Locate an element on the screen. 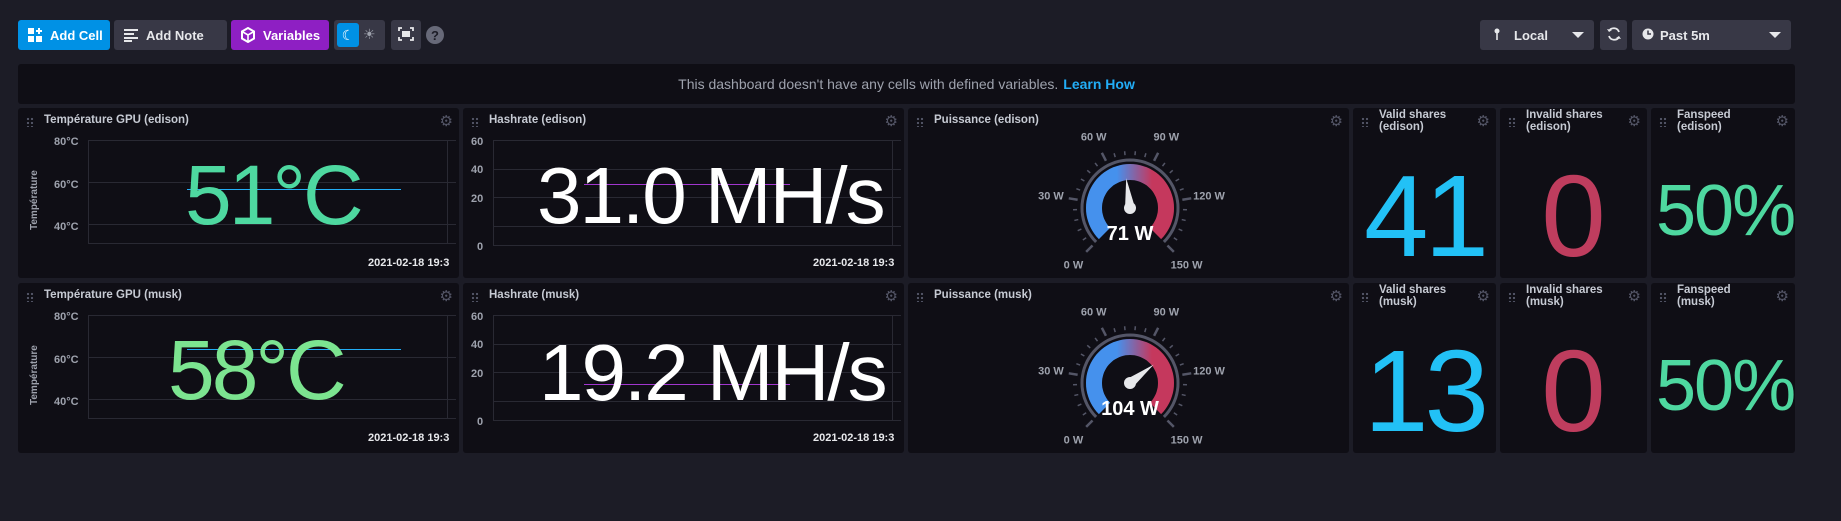 The image size is (1841, 521). cell-title: Température GPU (edison) is located at coordinates (116, 120).